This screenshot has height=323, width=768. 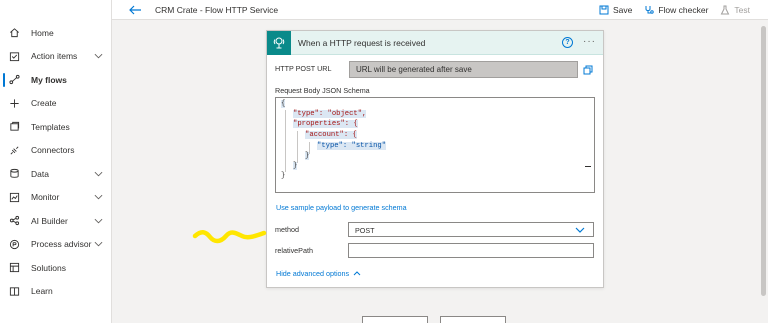 I want to click on save-button: Save, so click(x=615, y=10).